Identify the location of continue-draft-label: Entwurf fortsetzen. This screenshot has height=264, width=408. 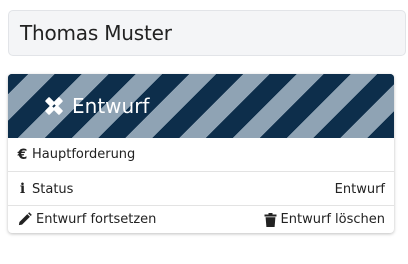
(96, 219).